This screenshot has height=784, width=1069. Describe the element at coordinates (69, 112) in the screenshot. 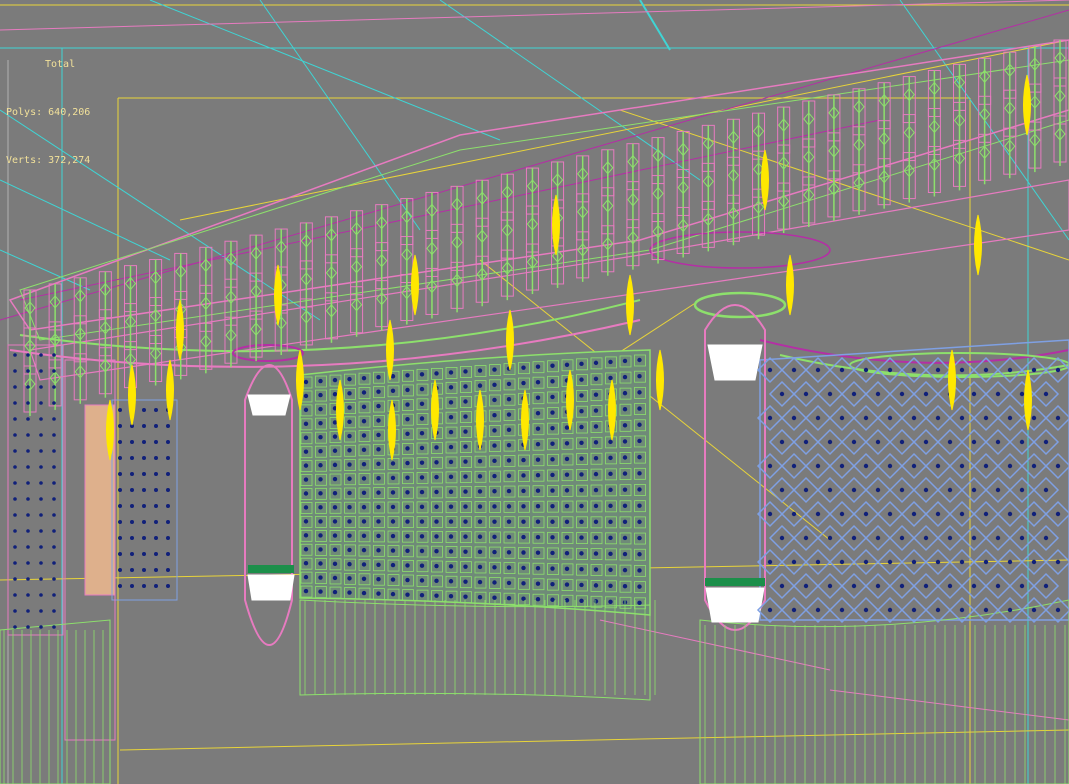

I see `polys-value: 640,206` at that location.